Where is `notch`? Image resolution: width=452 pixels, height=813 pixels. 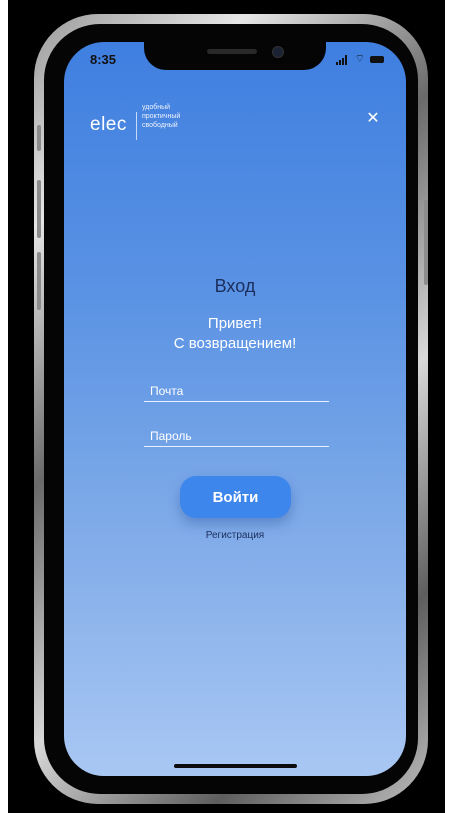
notch is located at coordinates (235, 56).